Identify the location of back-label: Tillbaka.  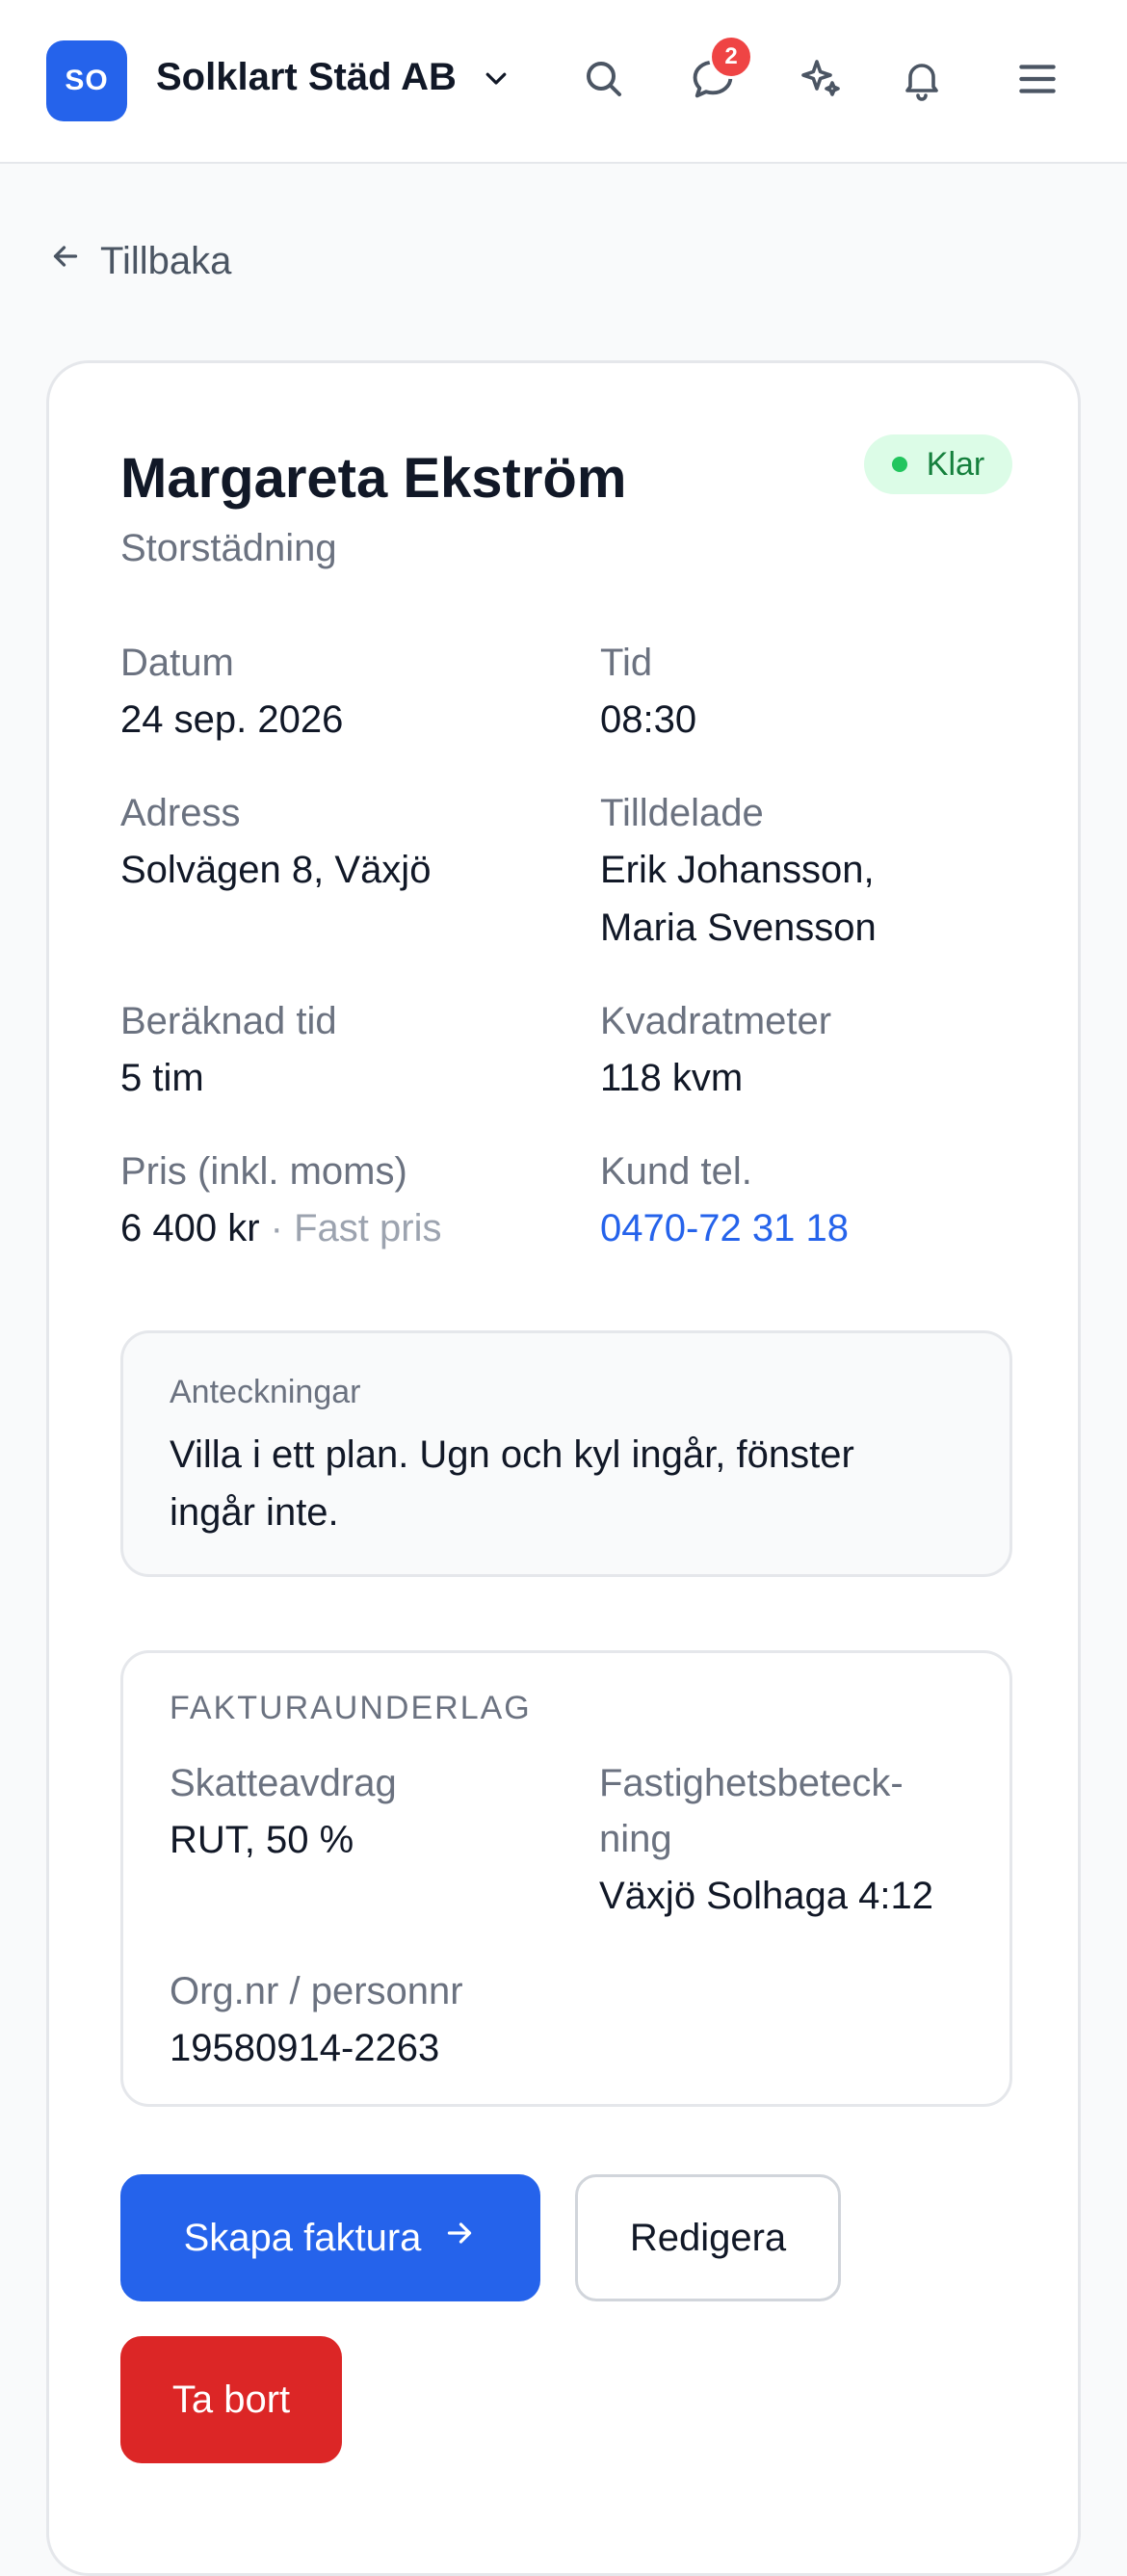
(166, 261).